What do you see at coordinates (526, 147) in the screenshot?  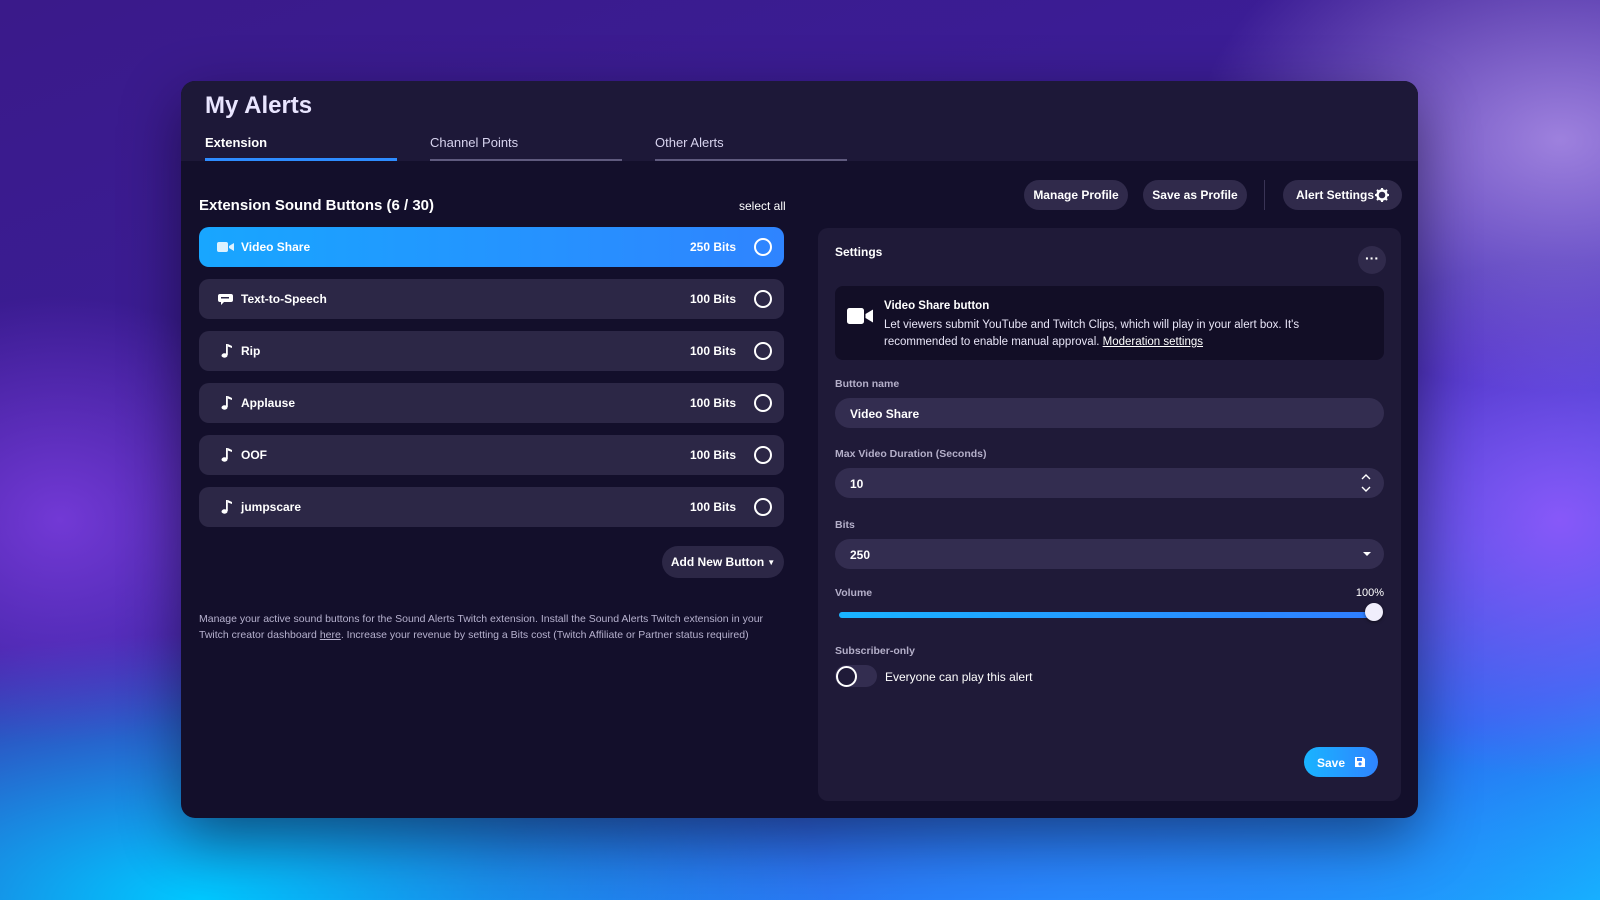 I see `tab-channel-points: Channel Points` at bounding box center [526, 147].